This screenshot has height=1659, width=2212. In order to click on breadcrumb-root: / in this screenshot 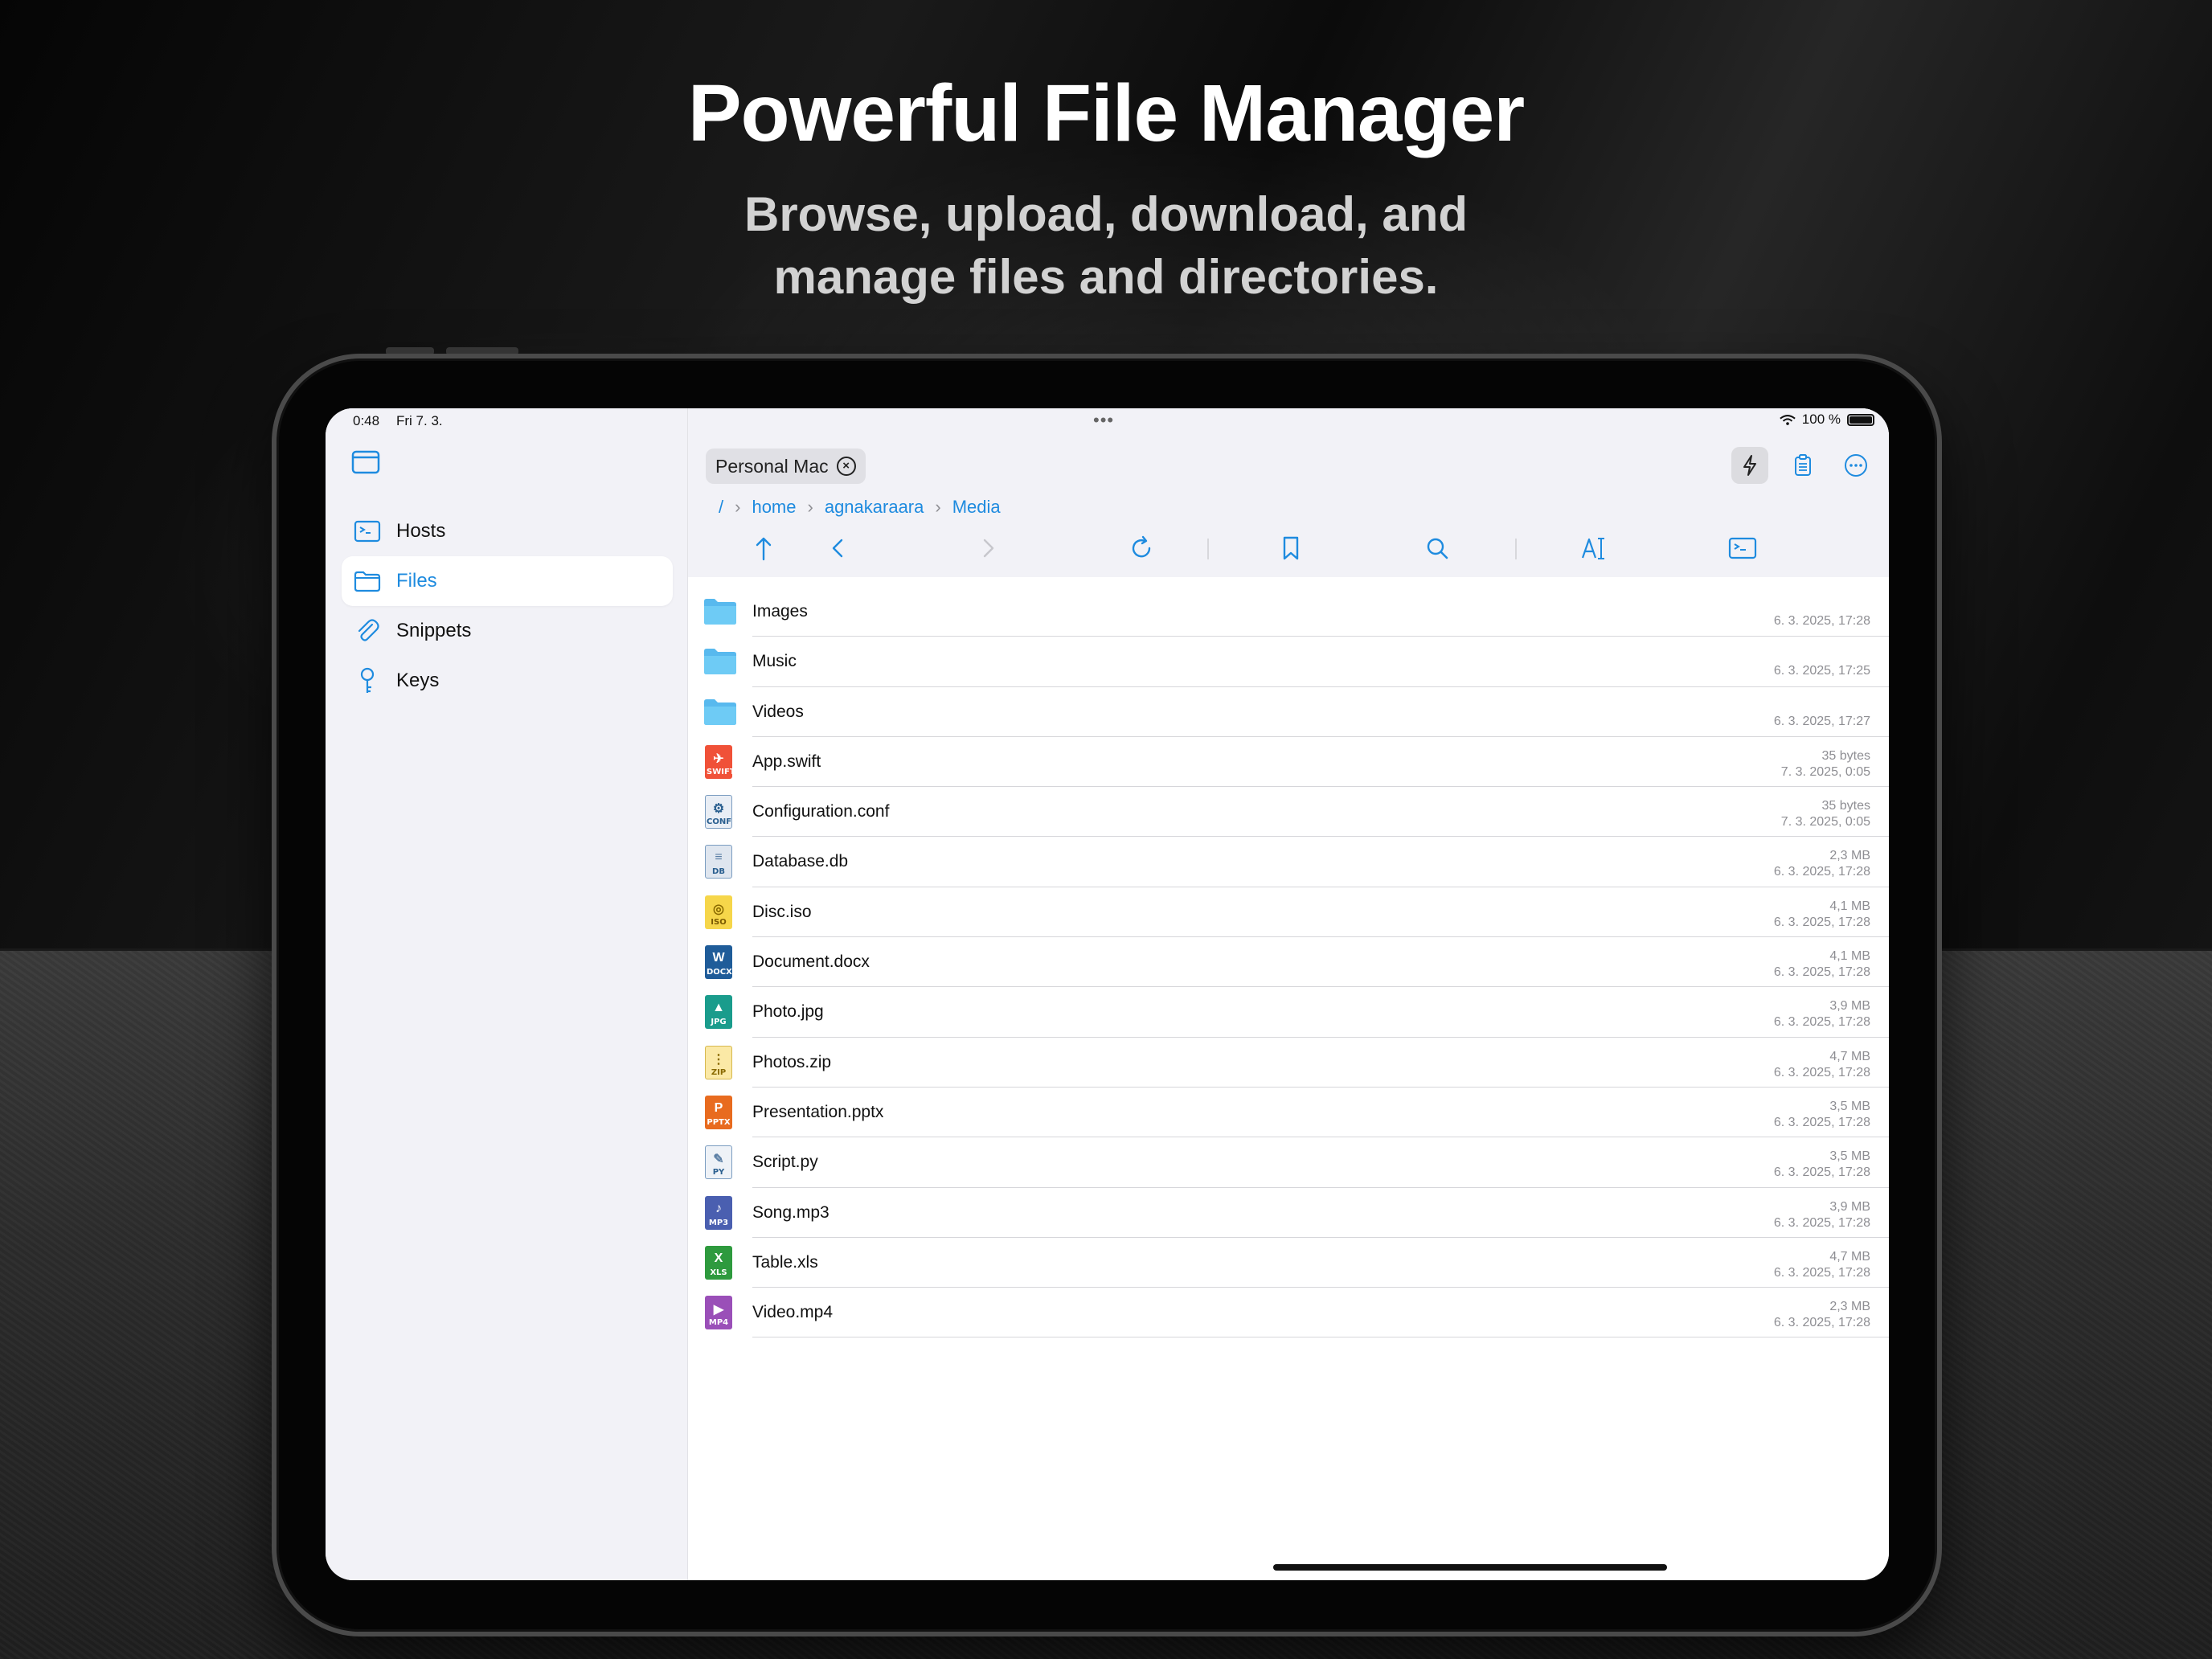, I will do `click(721, 507)`.